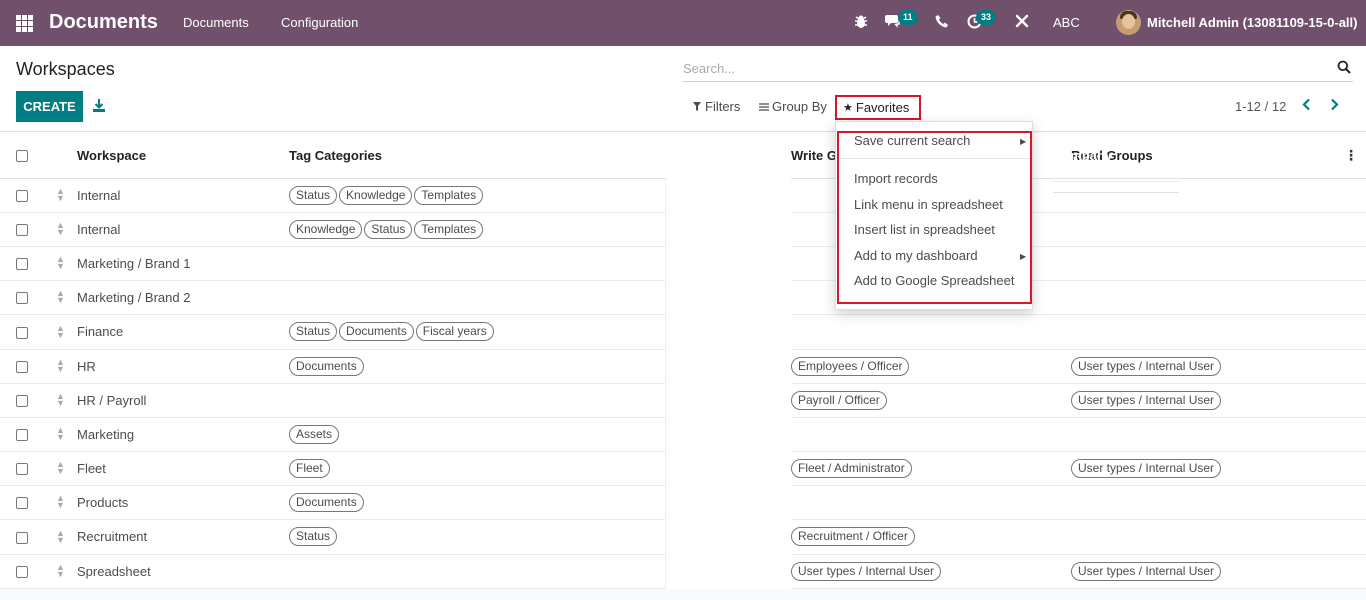 This screenshot has width=1366, height=600. What do you see at coordinates (697, 106) in the screenshot?
I see `filter-icon` at bounding box center [697, 106].